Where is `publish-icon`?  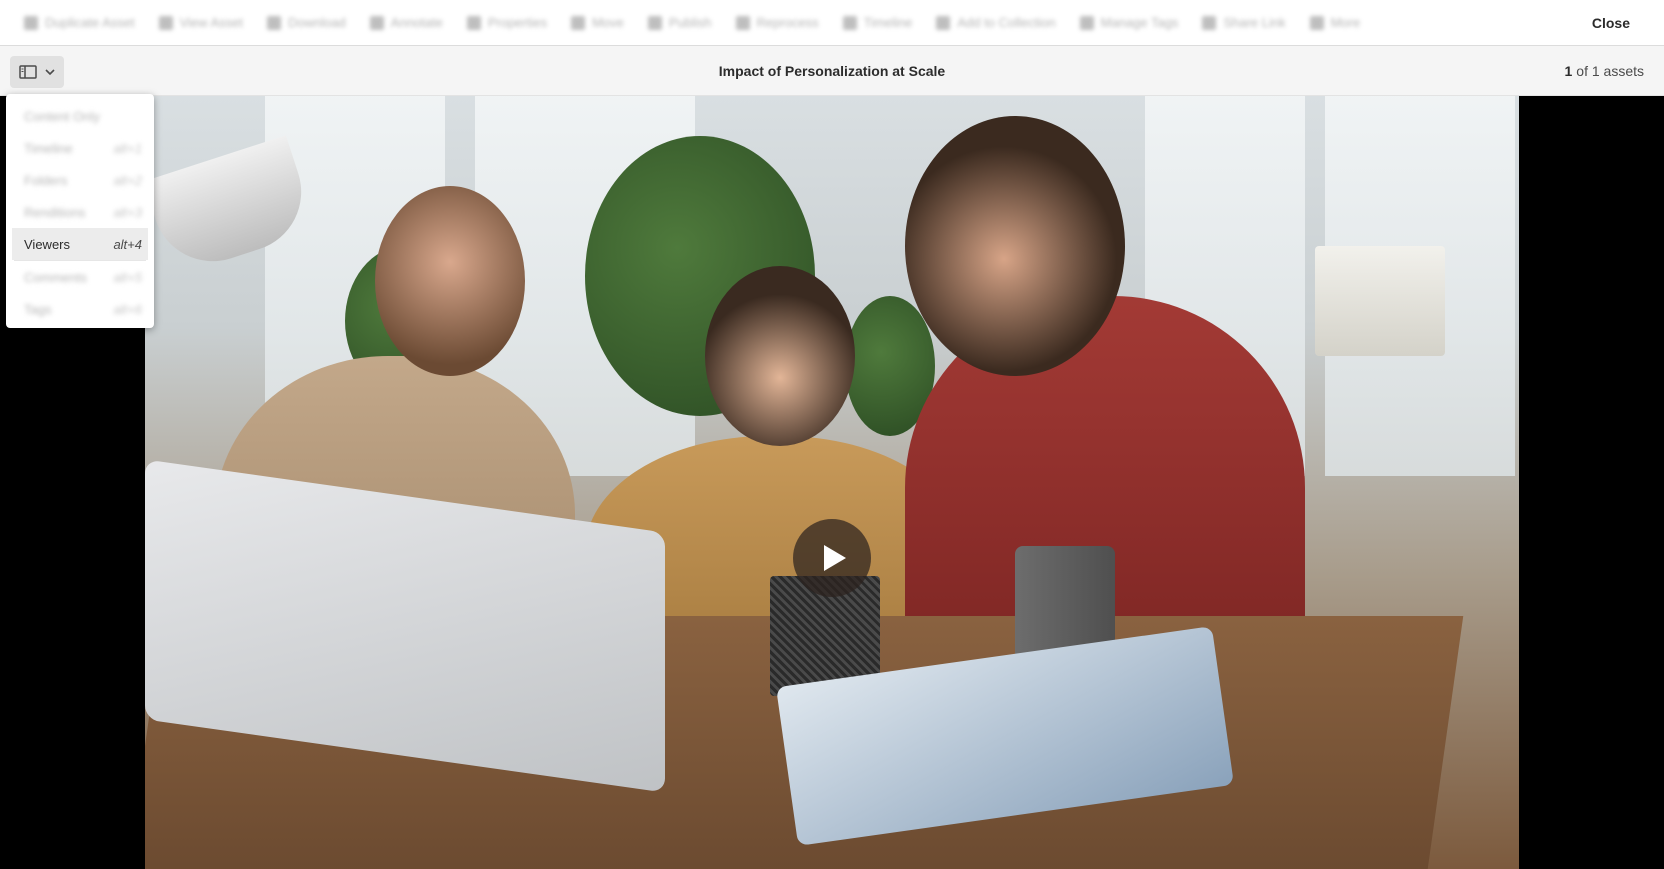 publish-icon is located at coordinates (654, 22).